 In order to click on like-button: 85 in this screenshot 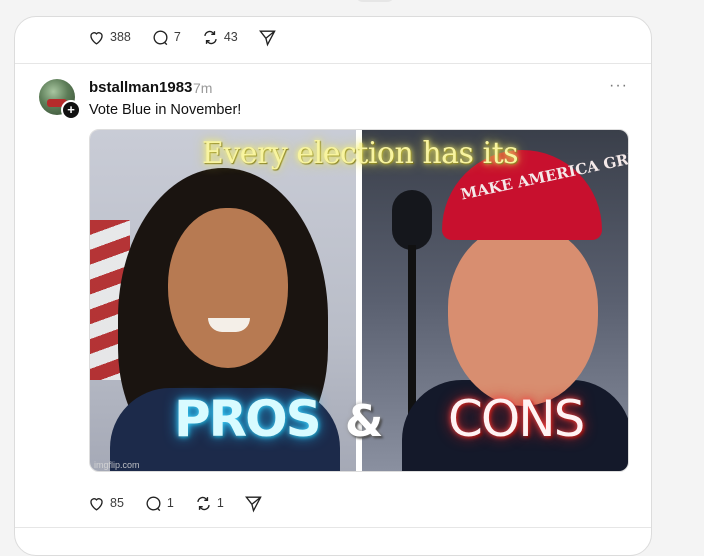, I will do `click(105, 503)`.